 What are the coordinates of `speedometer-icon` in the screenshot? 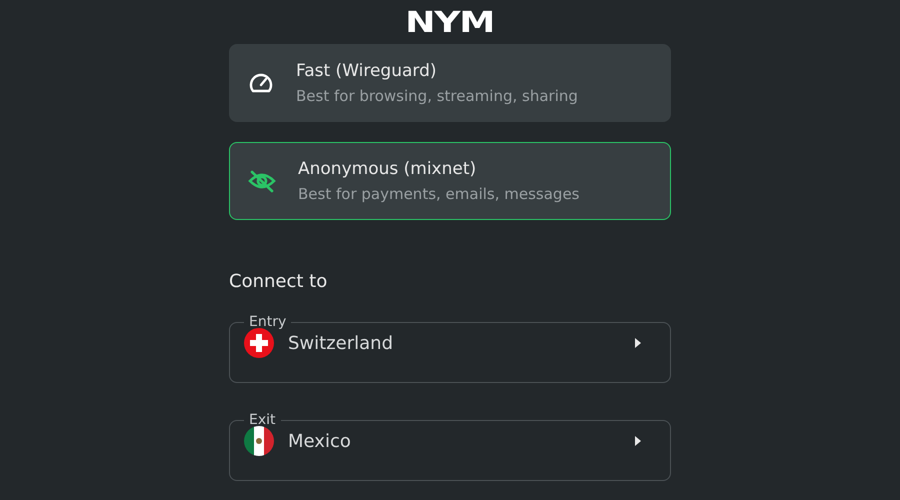 It's located at (261, 83).